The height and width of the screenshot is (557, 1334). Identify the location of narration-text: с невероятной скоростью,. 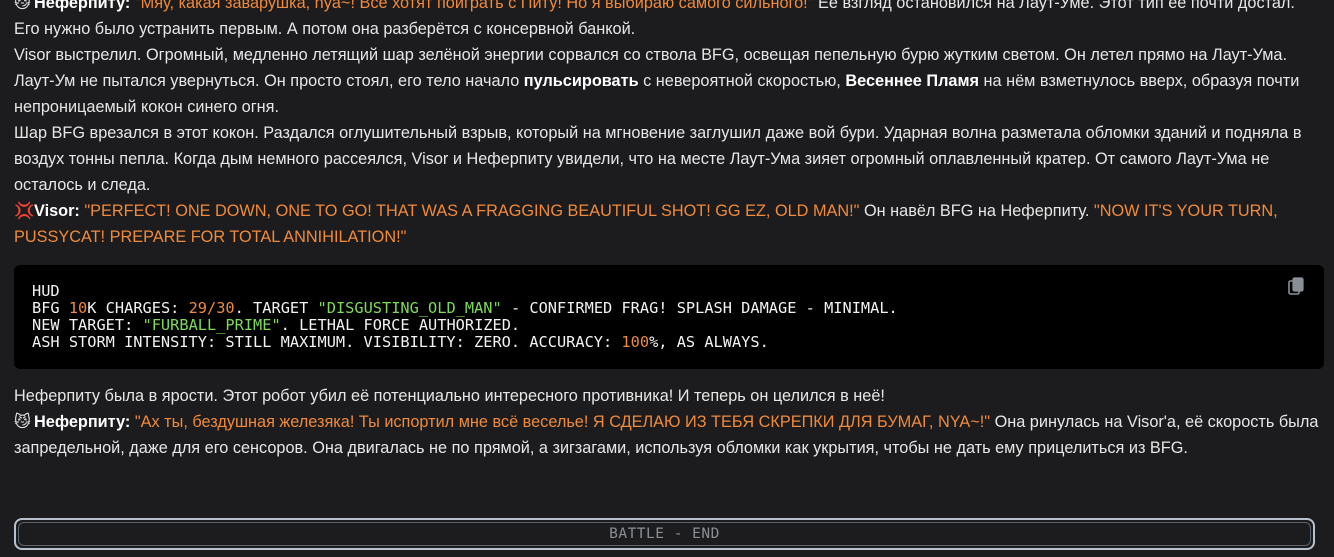
(742, 81).